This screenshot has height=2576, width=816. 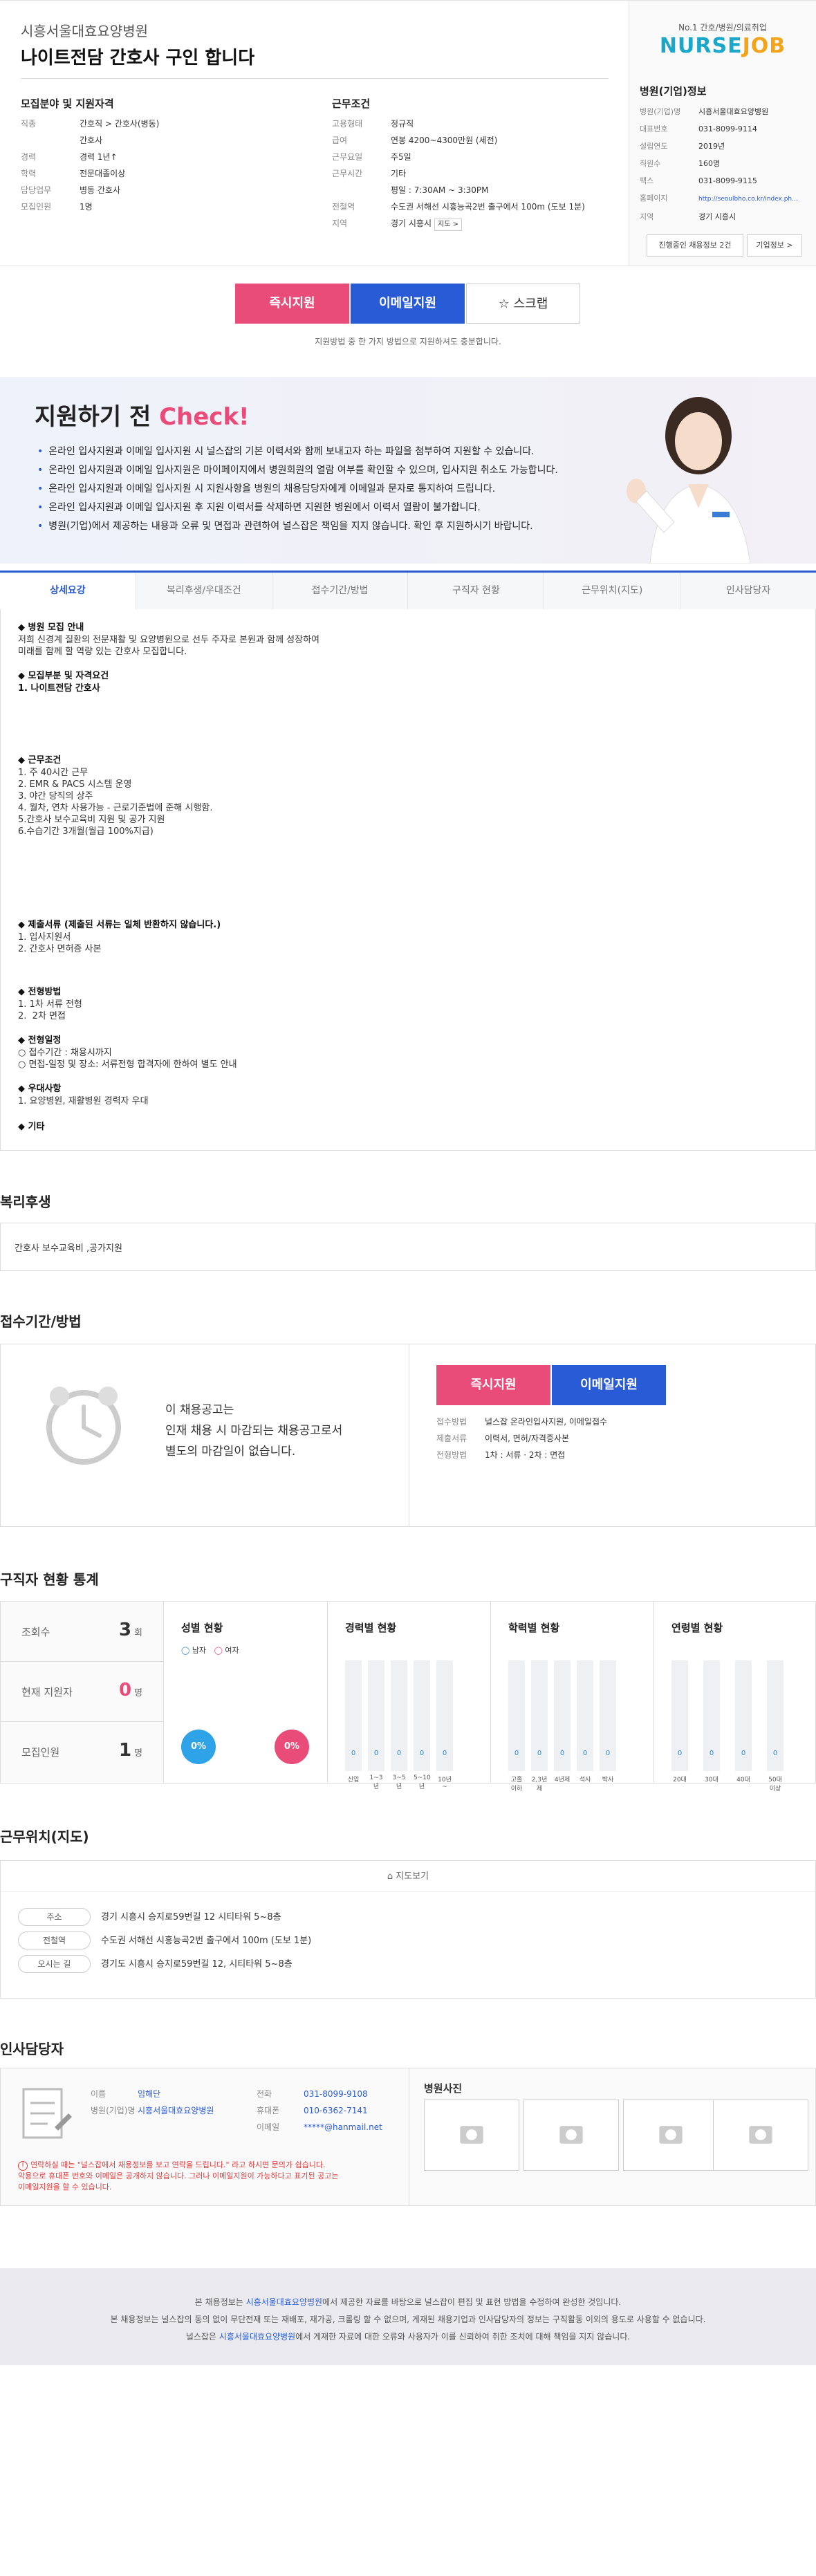 I want to click on age-stats: 연령별 현황 0 20대 0 30대 0 40대 0 50대이상, so click(x=734, y=1697).